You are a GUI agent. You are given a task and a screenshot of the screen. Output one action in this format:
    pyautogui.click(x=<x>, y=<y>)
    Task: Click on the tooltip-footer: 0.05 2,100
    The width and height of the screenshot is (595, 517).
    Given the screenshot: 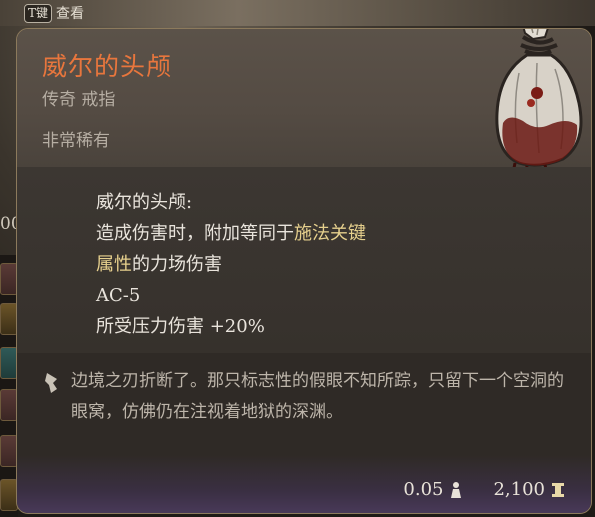 What is the action you would take?
    pyautogui.click(x=304, y=484)
    